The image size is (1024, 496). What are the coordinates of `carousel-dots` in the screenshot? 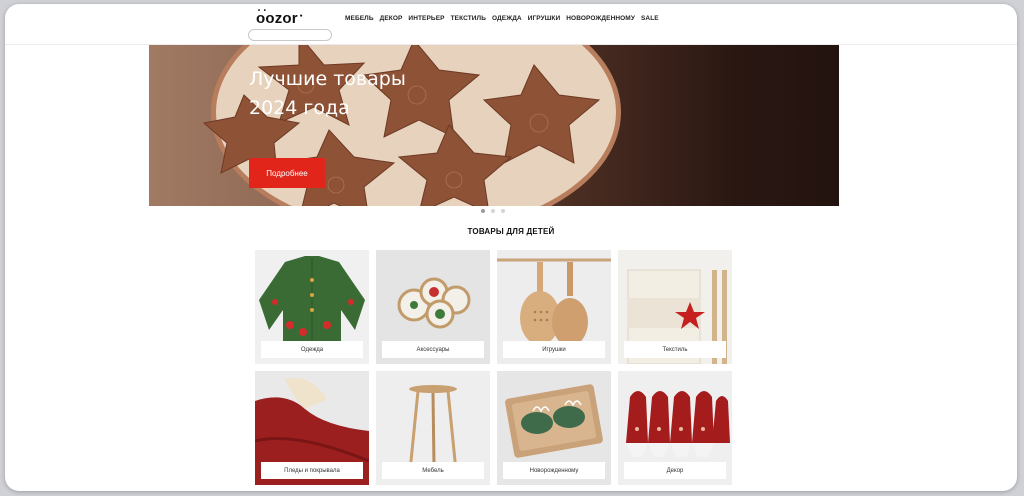 It's located at (493, 211).